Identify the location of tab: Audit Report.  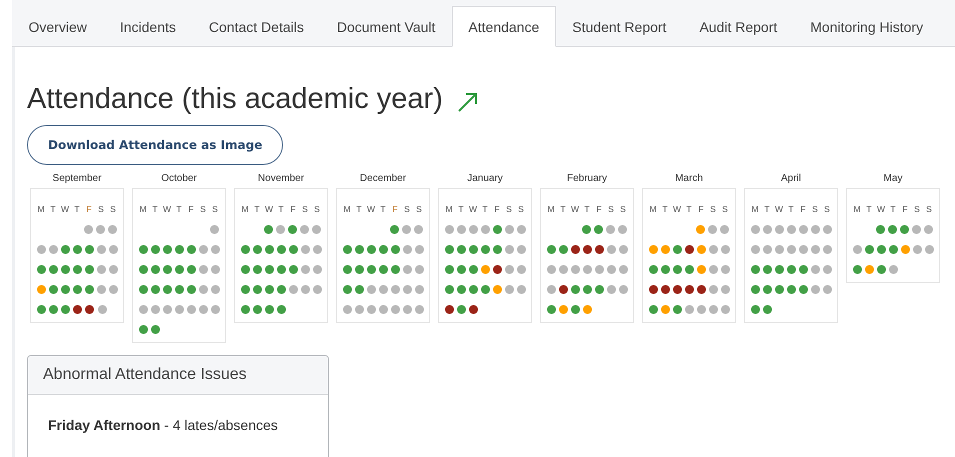
(738, 26).